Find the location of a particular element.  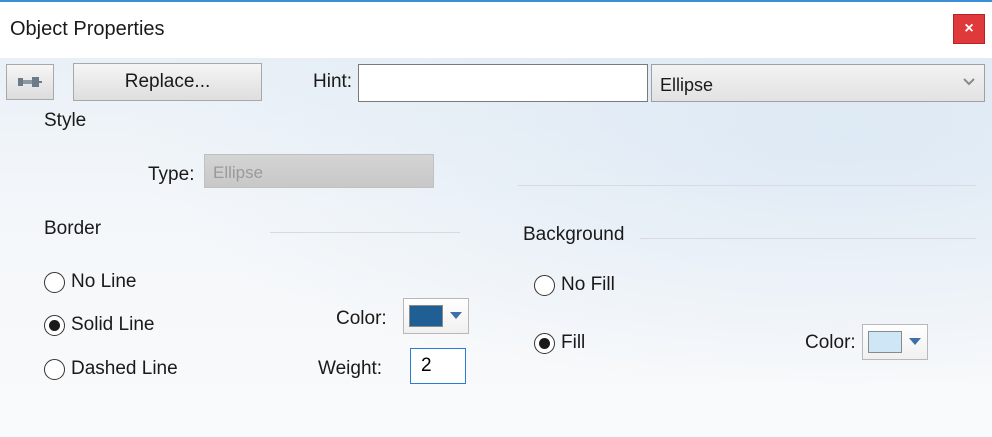

pin-icon is located at coordinates (30, 82).